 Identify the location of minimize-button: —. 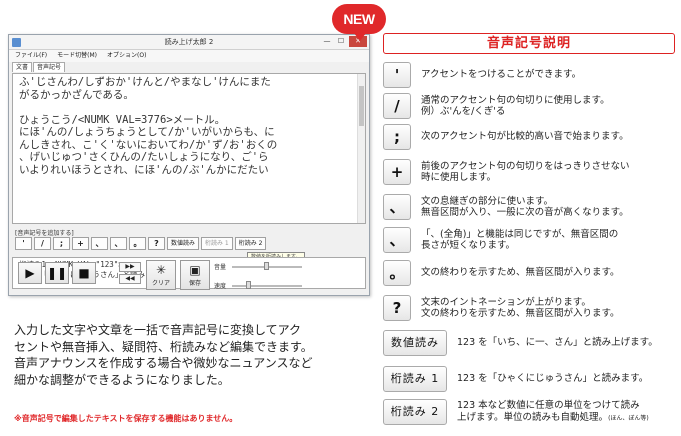
(327, 41).